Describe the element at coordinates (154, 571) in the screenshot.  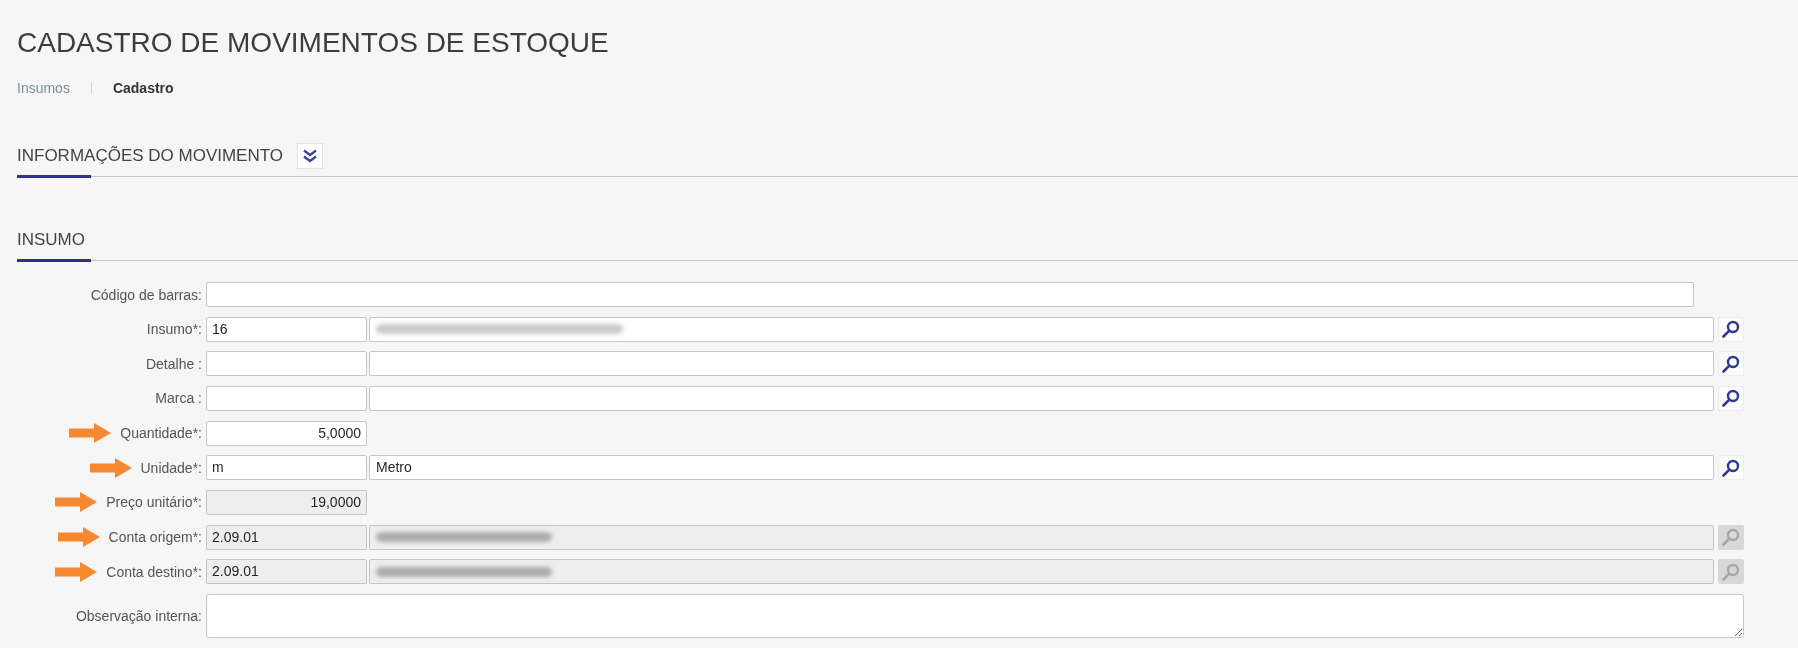
I see `field-label: Conta destino*:` at that location.